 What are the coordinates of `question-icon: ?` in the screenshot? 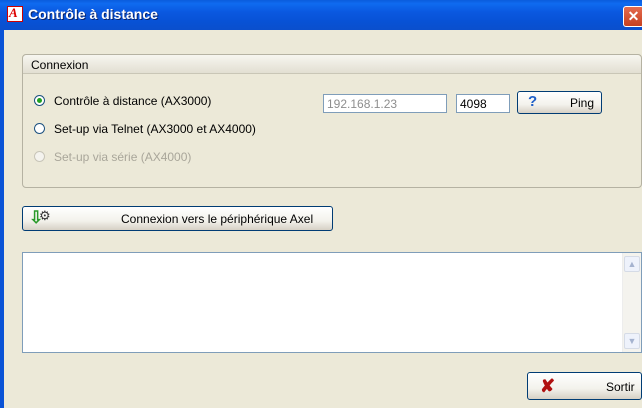 It's located at (533, 101).